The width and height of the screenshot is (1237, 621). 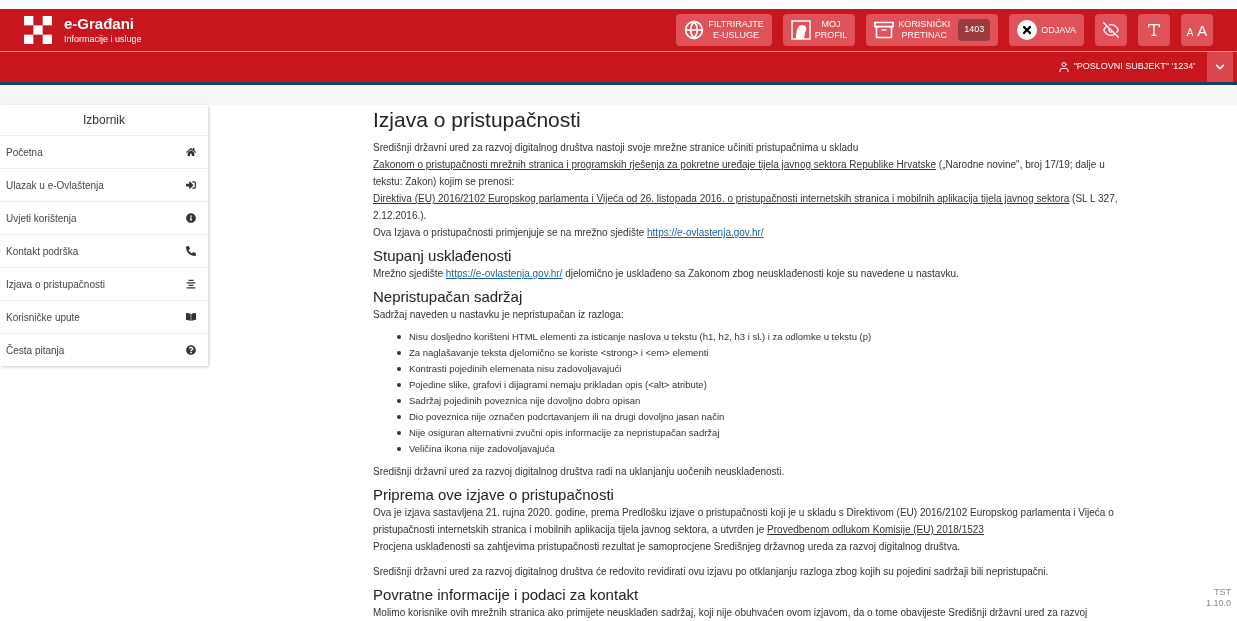 I want to click on paragraph: Središnji državni ured za razvoj digitalnog društva će redovito revidirati ovu izjavu po otklanjanju razloga zbog kojih su pojedini sadržaji bili nepristupačni., so click(x=711, y=572).